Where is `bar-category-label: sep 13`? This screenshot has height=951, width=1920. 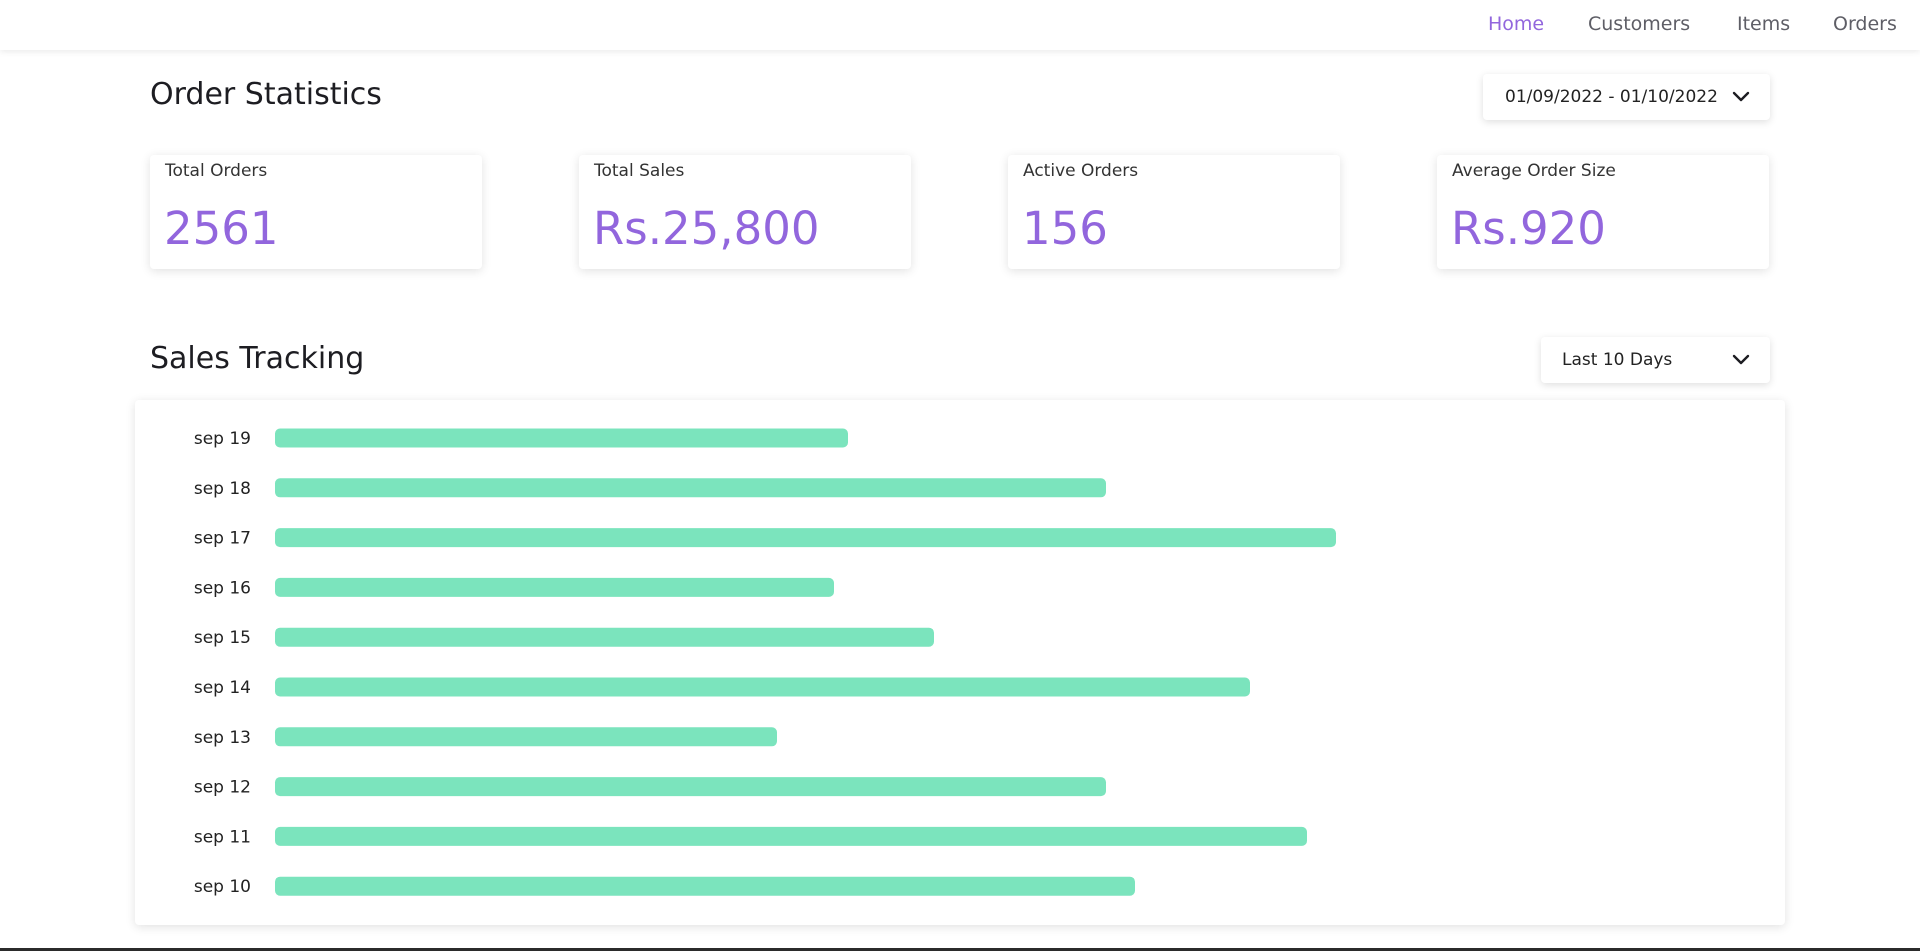 bar-category-label: sep 13 is located at coordinates (222, 738).